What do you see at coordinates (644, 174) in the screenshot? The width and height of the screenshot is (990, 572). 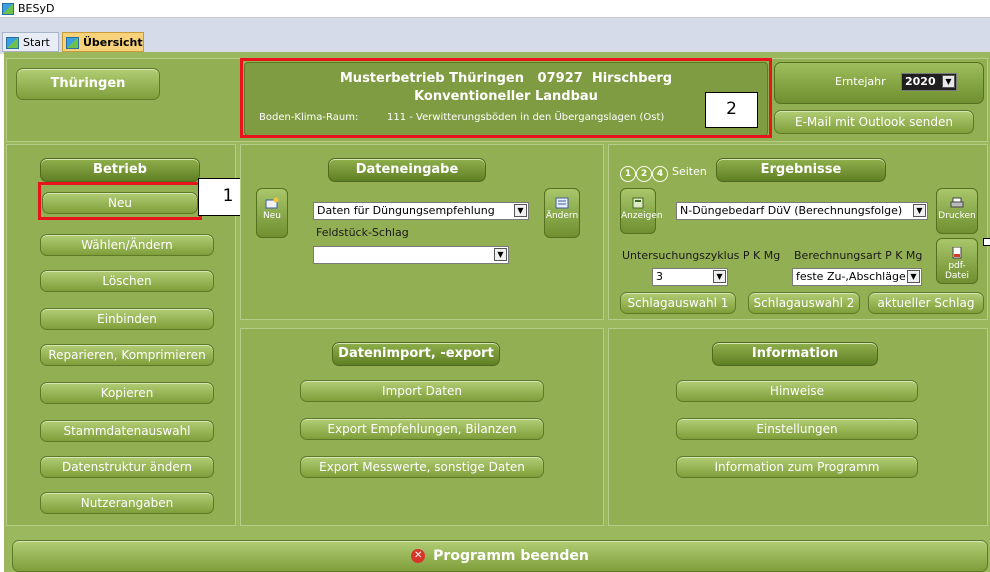 I see `page-2-button: 2` at bounding box center [644, 174].